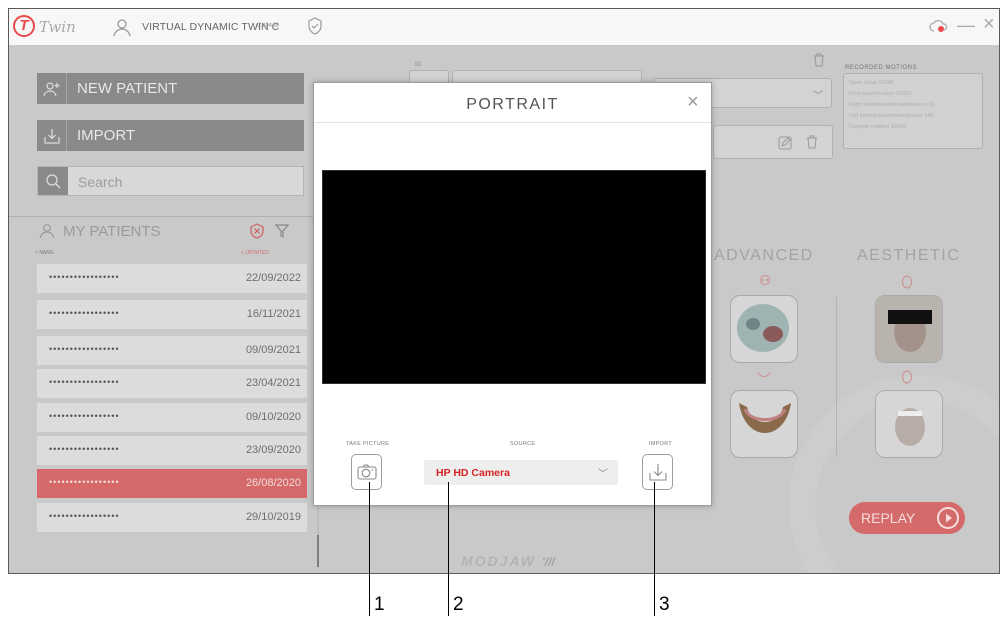 This screenshot has width=1000, height=618. I want to click on section-divider, so click(836, 377).